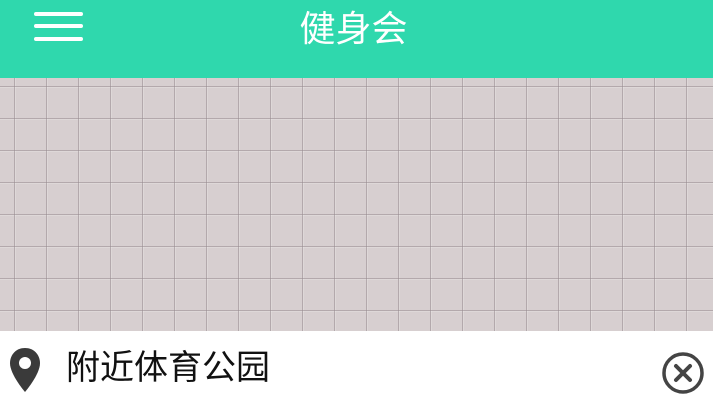  I want to click on page-title: 健身会, so click(353, 29).